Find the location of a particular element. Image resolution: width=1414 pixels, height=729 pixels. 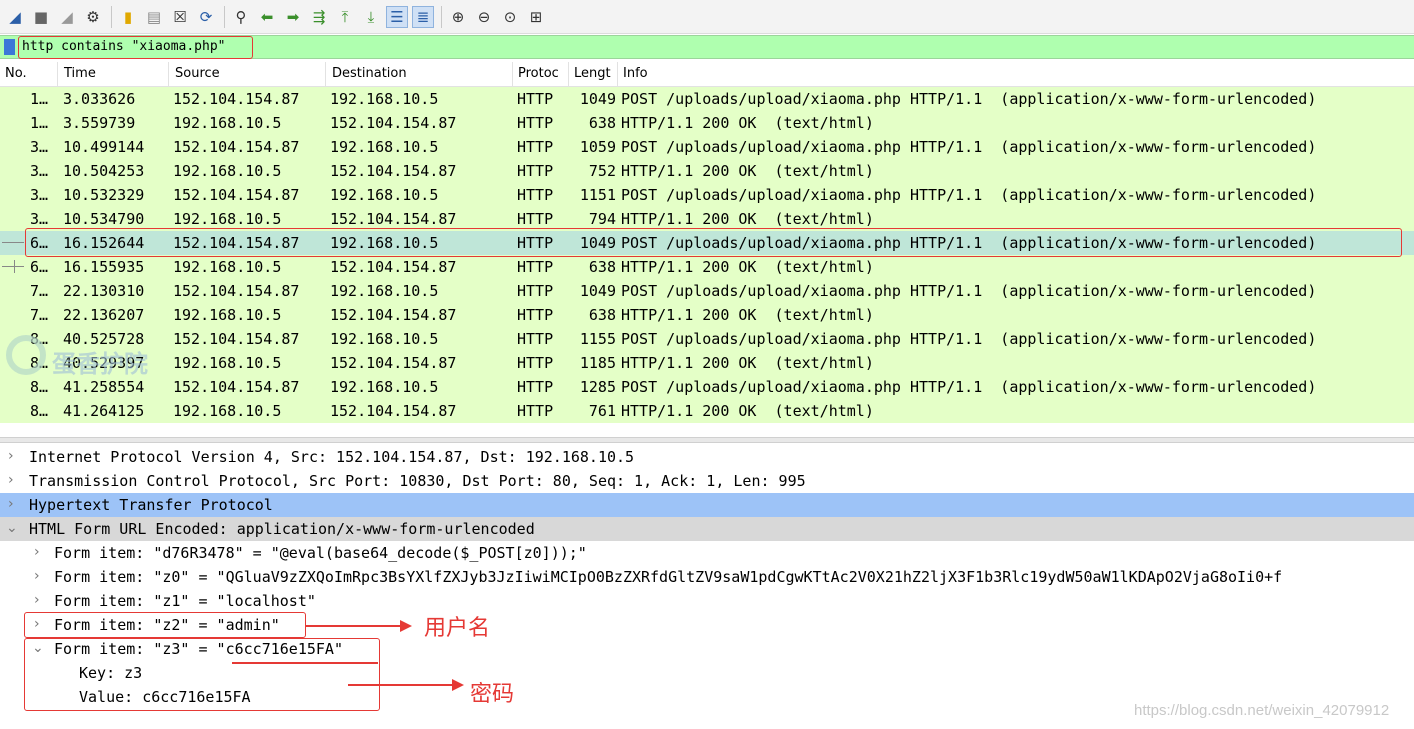

chevron-down-icon: ⌄ is located at coordinates (12, 528).